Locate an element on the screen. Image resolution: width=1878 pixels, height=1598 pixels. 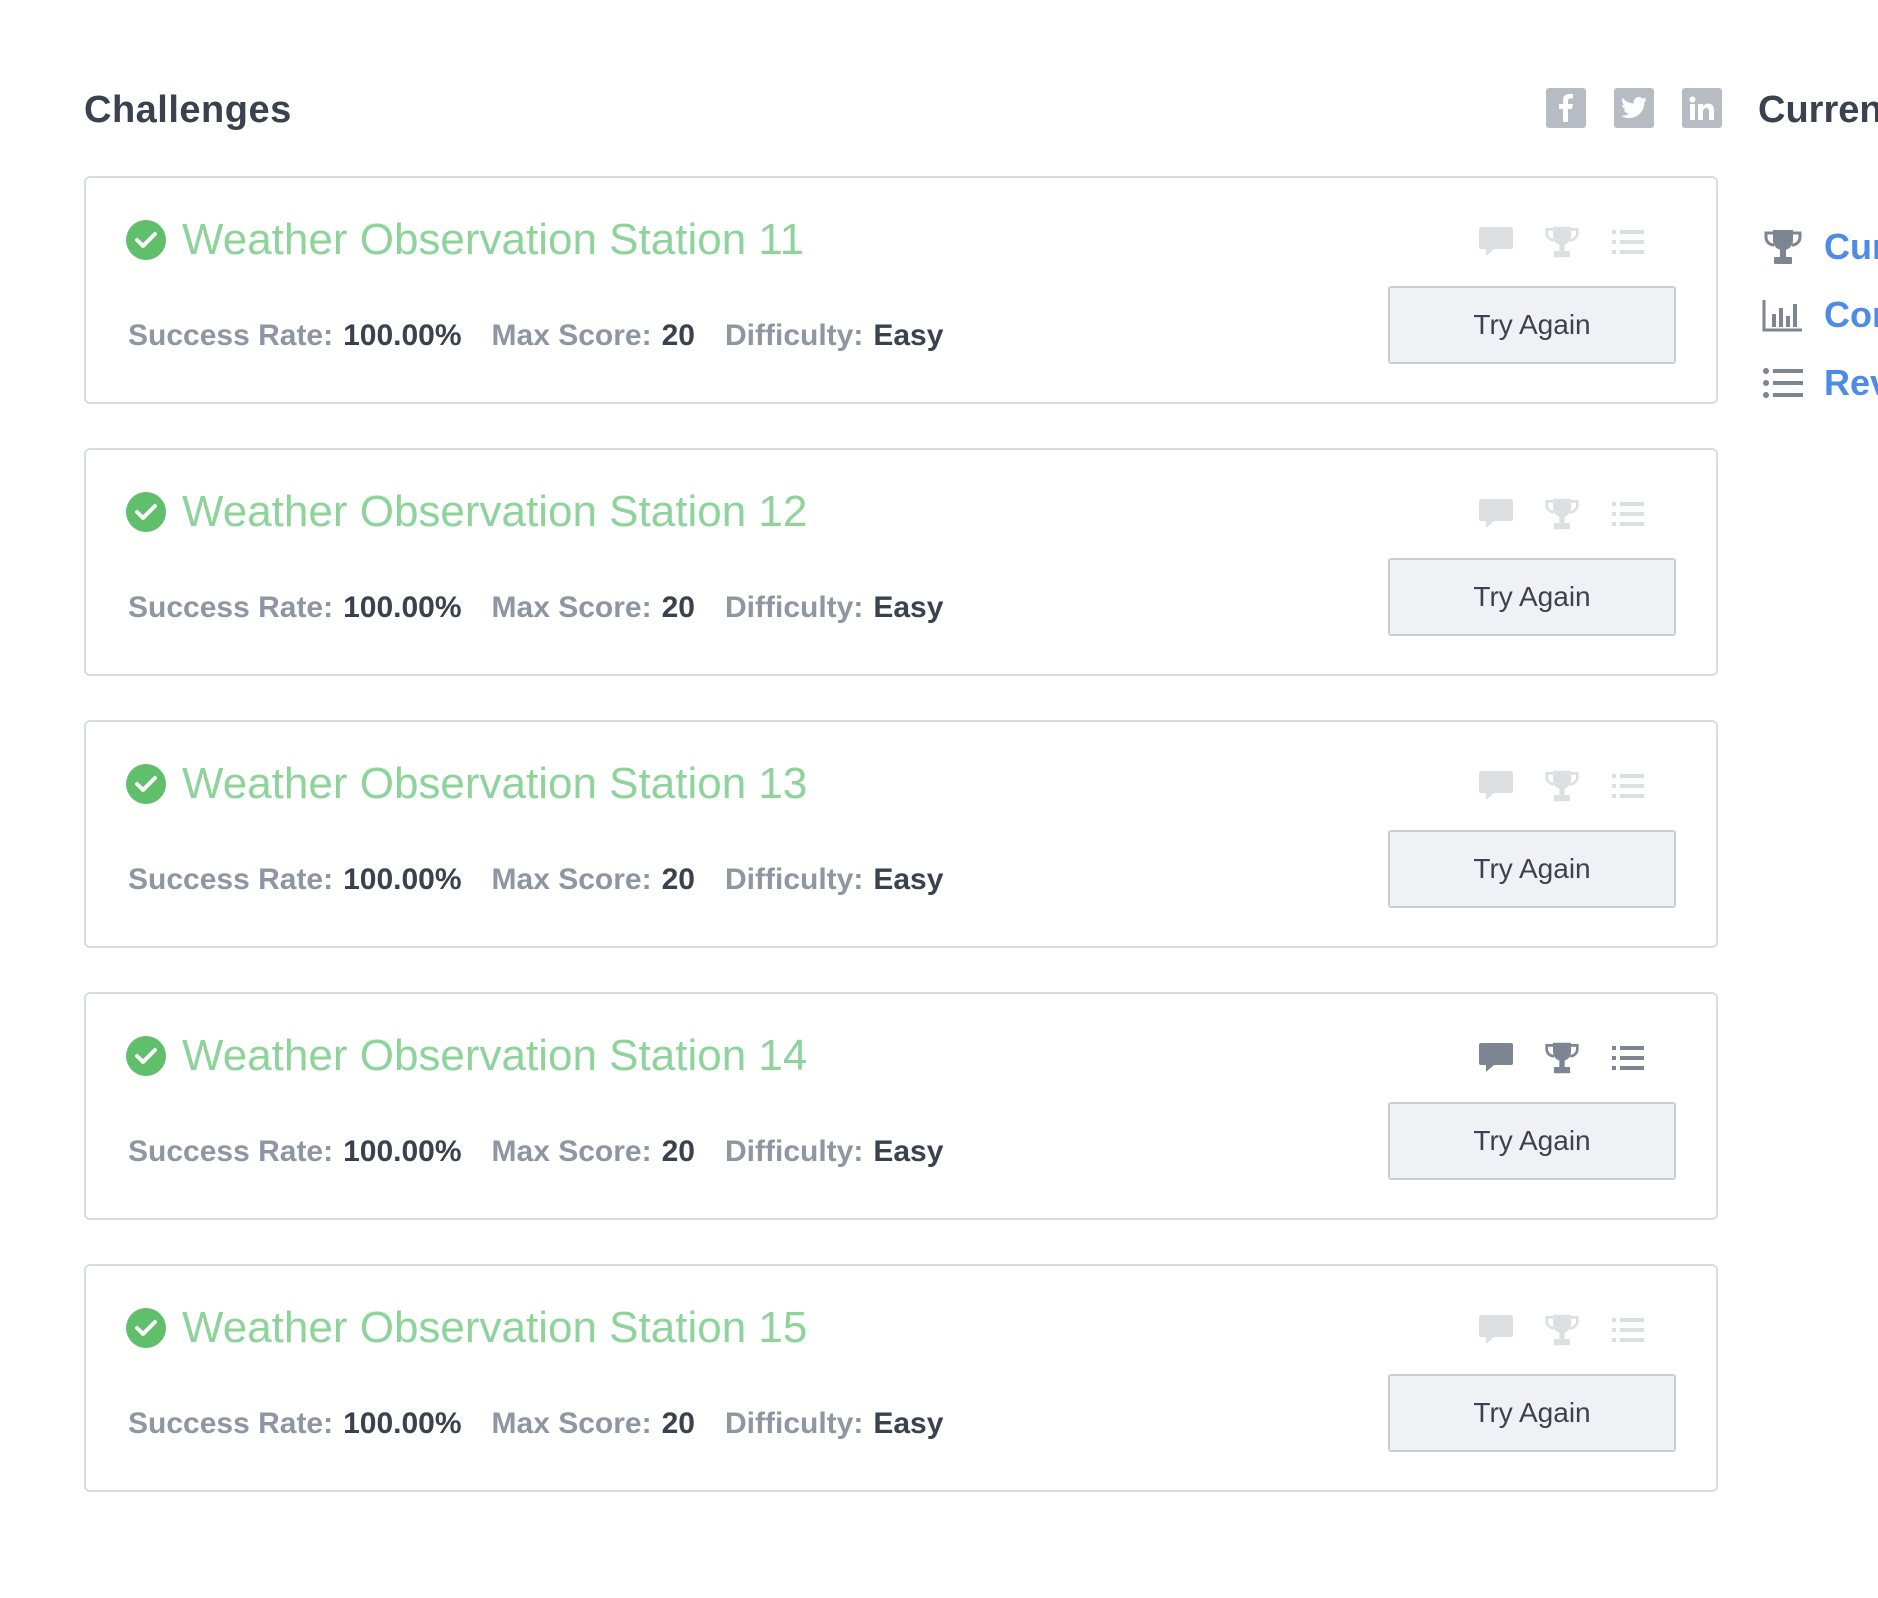
linkedin-icon is located at coordinates (1702, 108).